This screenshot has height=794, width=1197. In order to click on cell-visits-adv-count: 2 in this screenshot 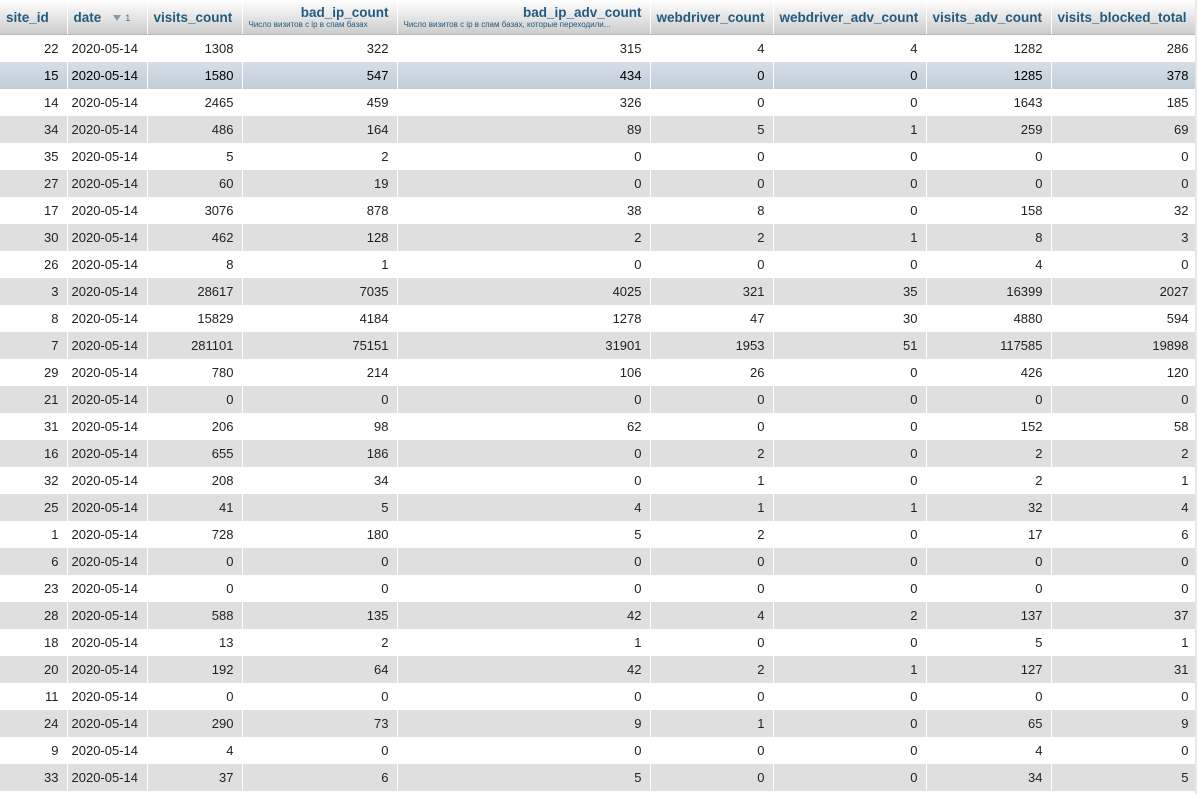, I will do `click(989, 480)`.